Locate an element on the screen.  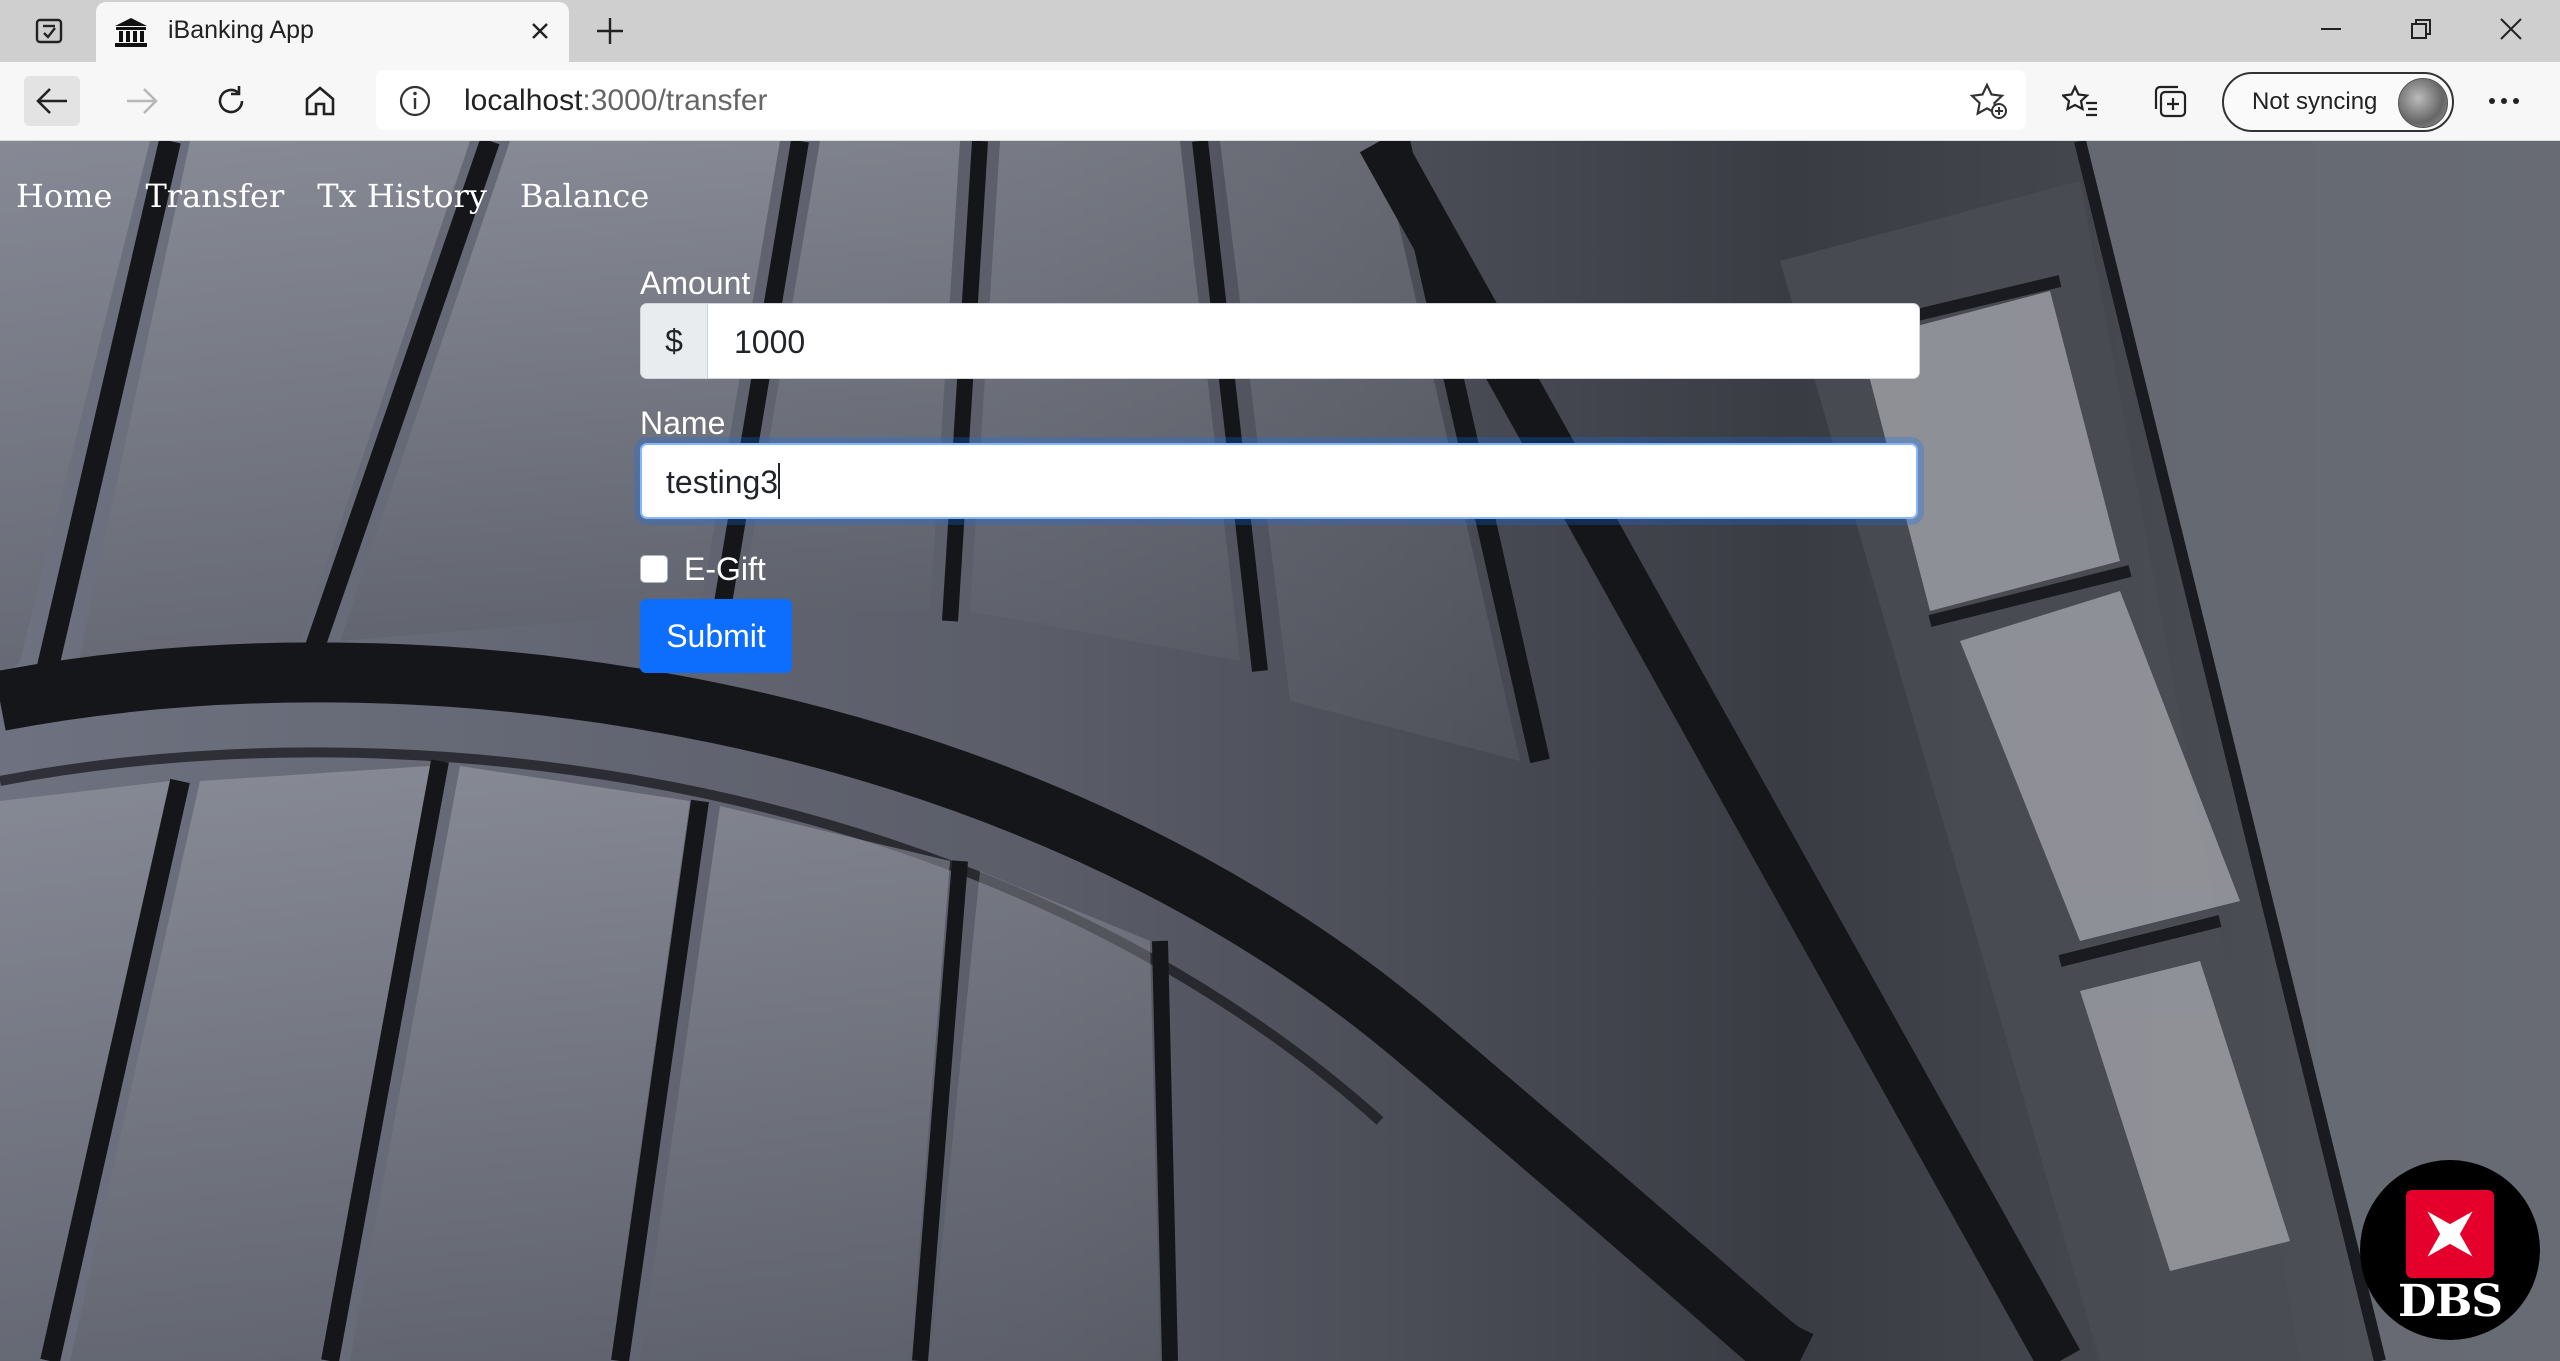
new-tab-button is located at coordinates (610, 31).